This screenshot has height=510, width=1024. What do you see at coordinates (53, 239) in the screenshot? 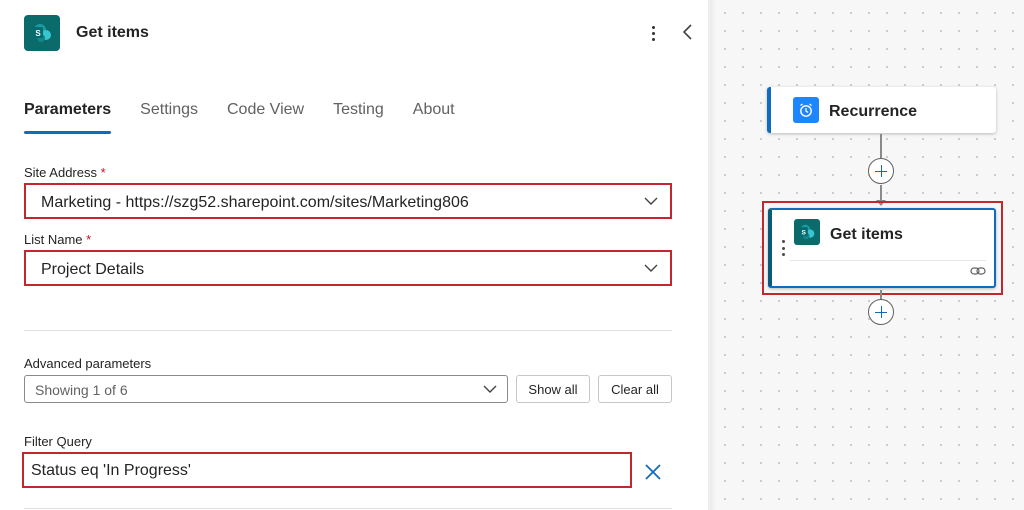
I see `list-name-label-text: List Name` at bounding box center [53, 239].